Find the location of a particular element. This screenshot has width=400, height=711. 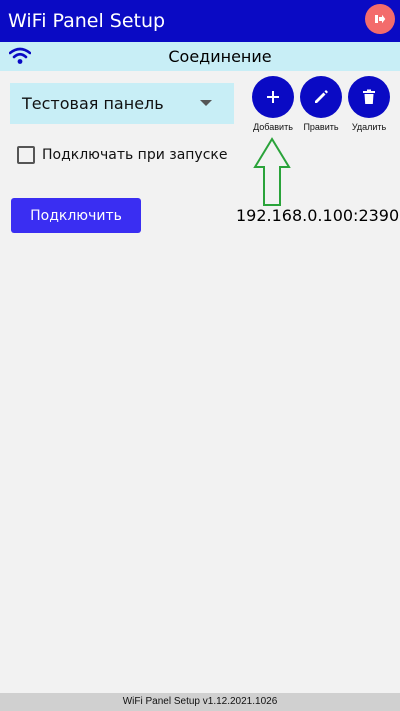

exit-button is located at coordinates (380, 19).